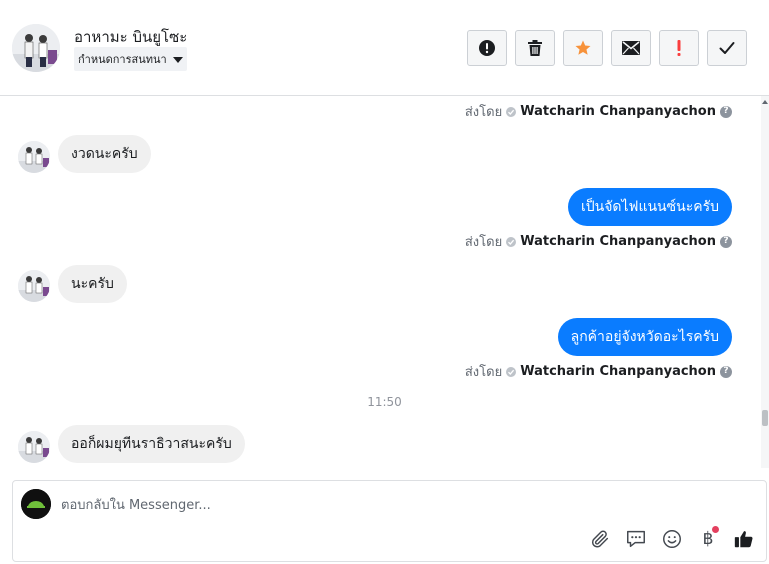 The image size is (769, 564). Describe the element at coordinates (122, 59) in the screenshot. I see `label-dropdown-text: กำหนดการสนทนา` at that location.